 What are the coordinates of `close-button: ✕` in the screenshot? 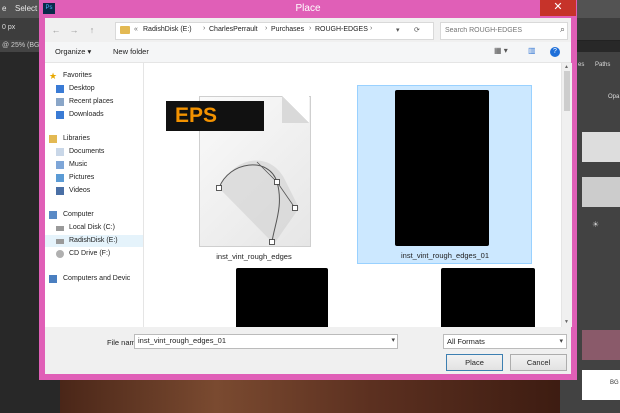 It's located at (558, 8).